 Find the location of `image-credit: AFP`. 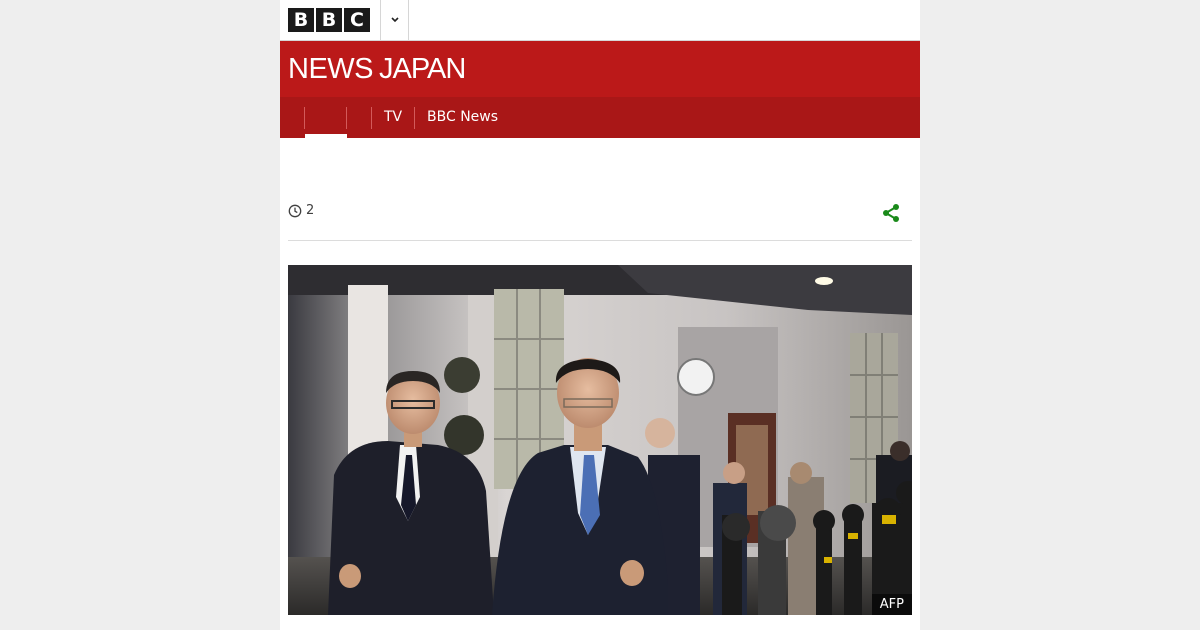

image-credit: AFP is located at coordinates (891, 604).